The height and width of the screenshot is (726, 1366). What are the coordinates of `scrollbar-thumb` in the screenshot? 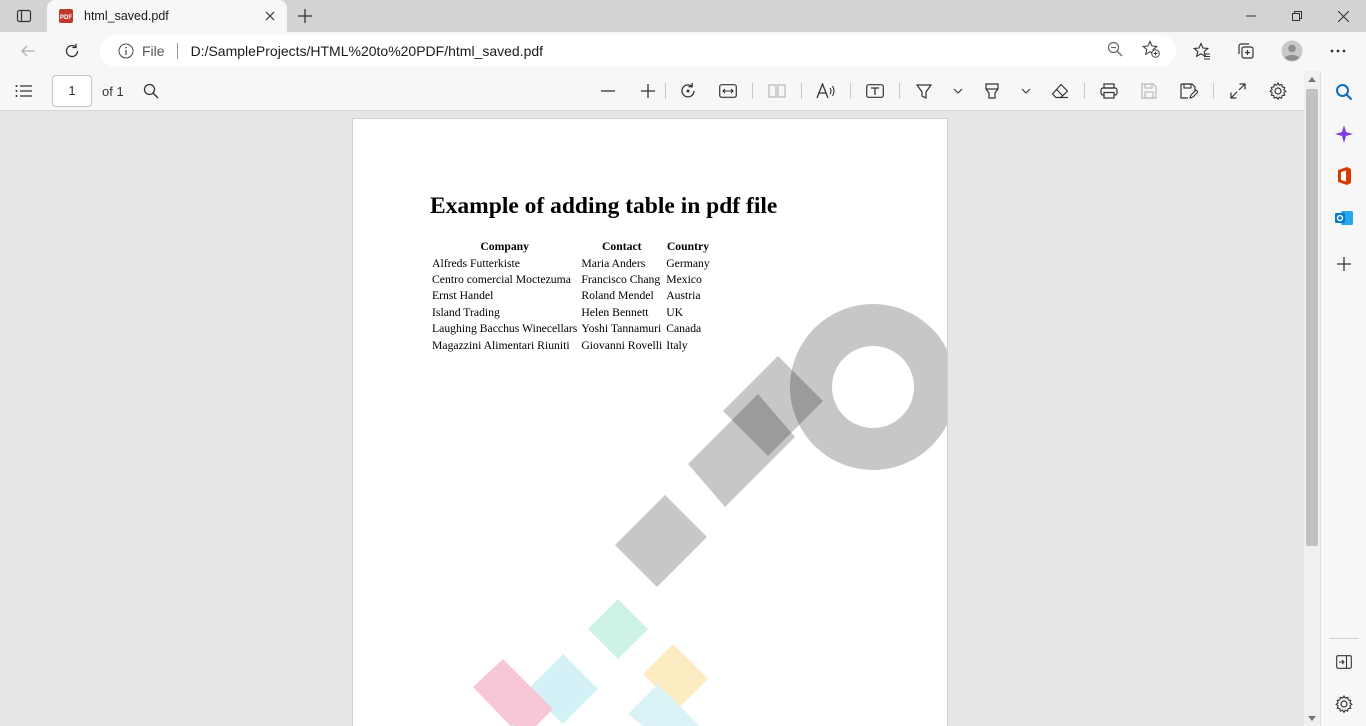 It's located at (1312, 317).